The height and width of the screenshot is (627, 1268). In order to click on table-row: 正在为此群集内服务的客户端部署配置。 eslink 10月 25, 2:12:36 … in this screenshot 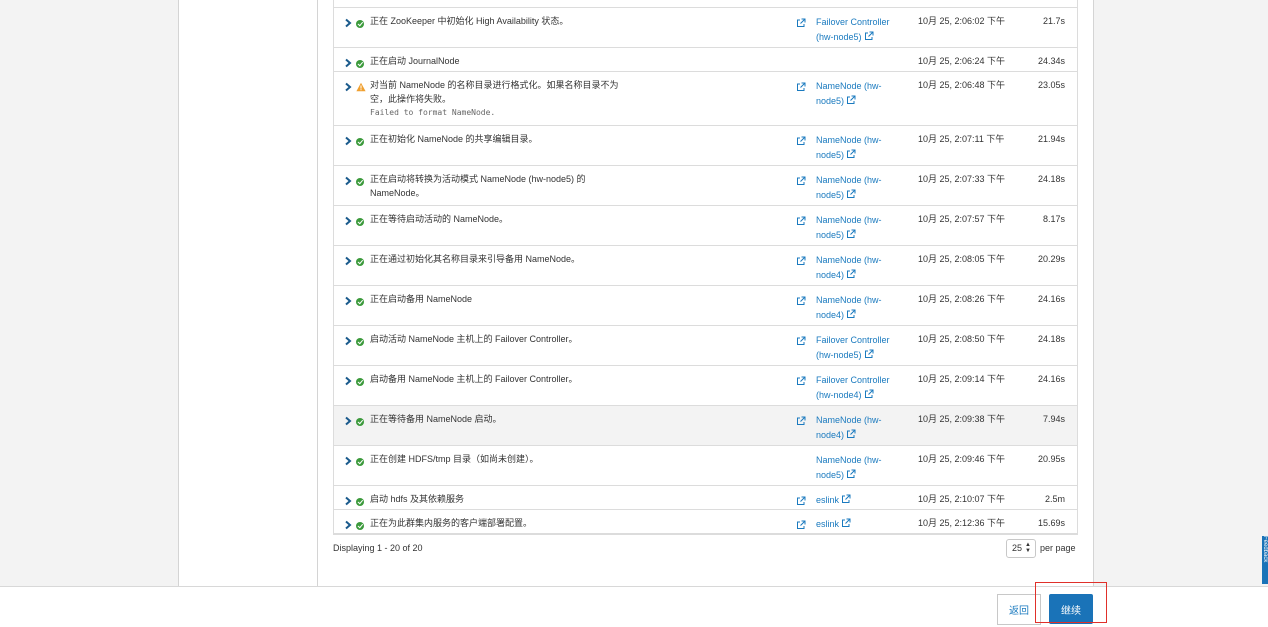, I will do `click(705, 522)`.